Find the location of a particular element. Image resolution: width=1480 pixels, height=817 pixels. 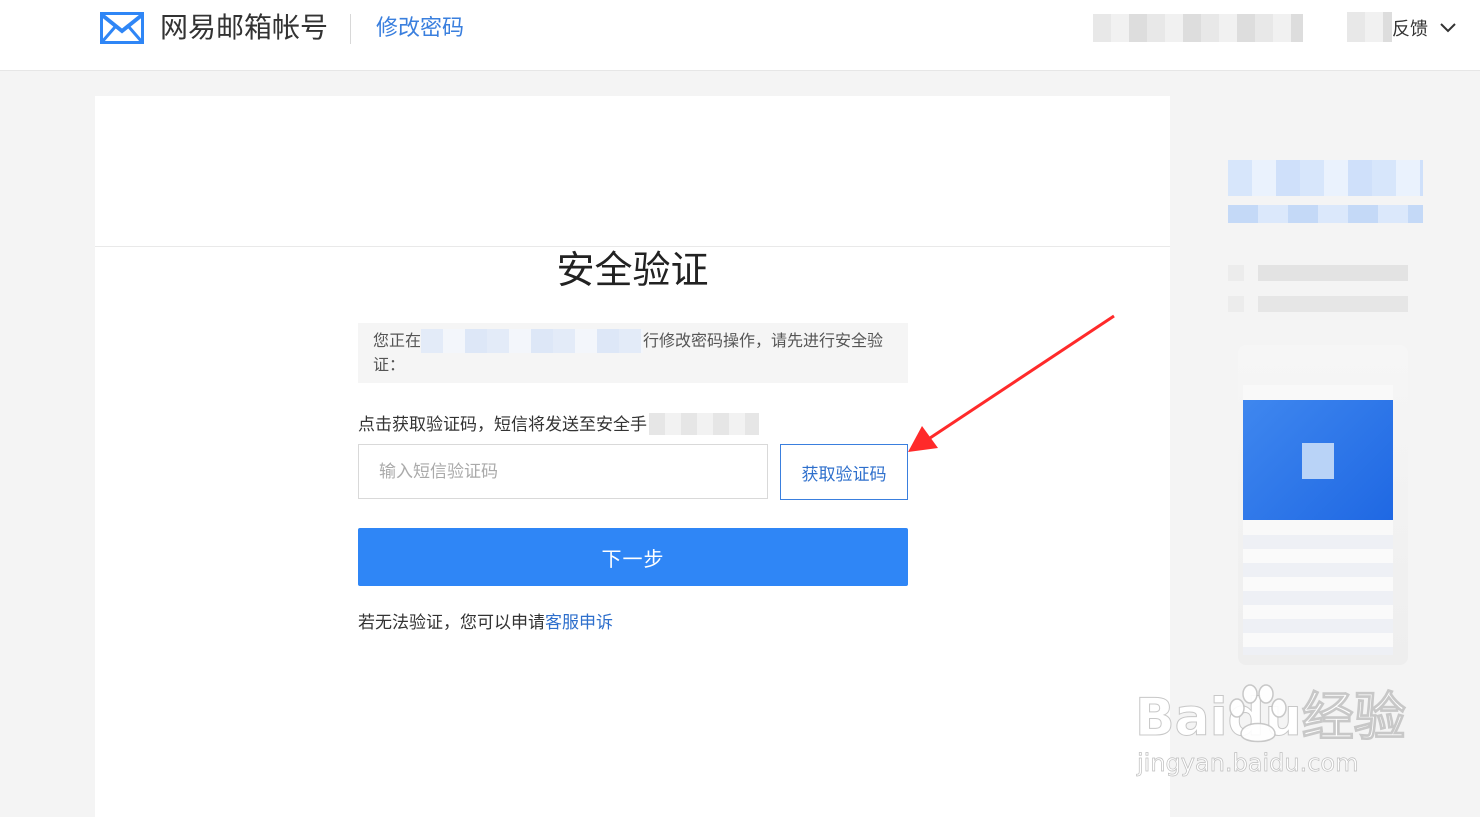

paw-icon is located at coordinates (1258, 713).